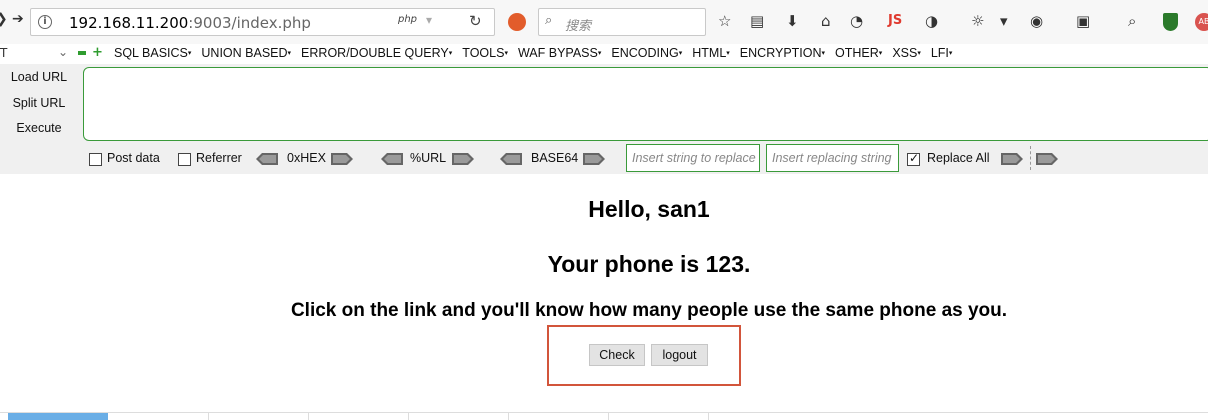 The image size is (1208, 420). Describe the element at coordinates (95, 159) in the screenshot. I see `post-data-checkbox` at that location.